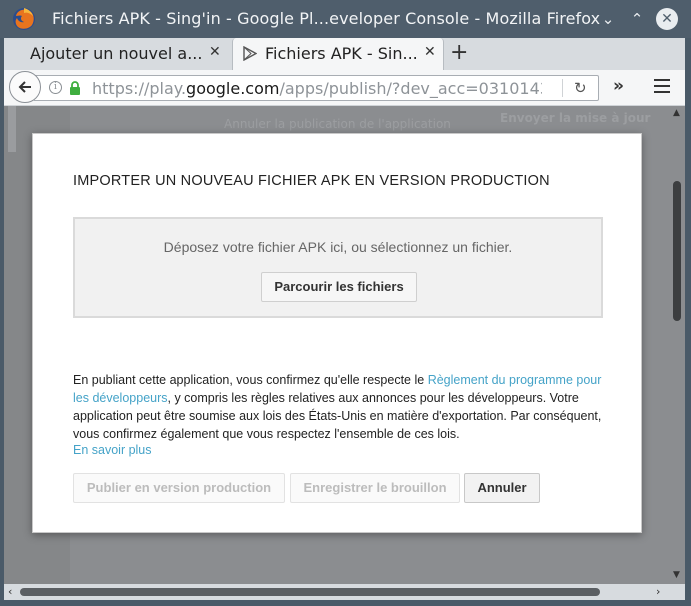  What do you see at coordinates (75, 88) in the screenshot?
I see `lock-icon` at bounding box center [75, 88].